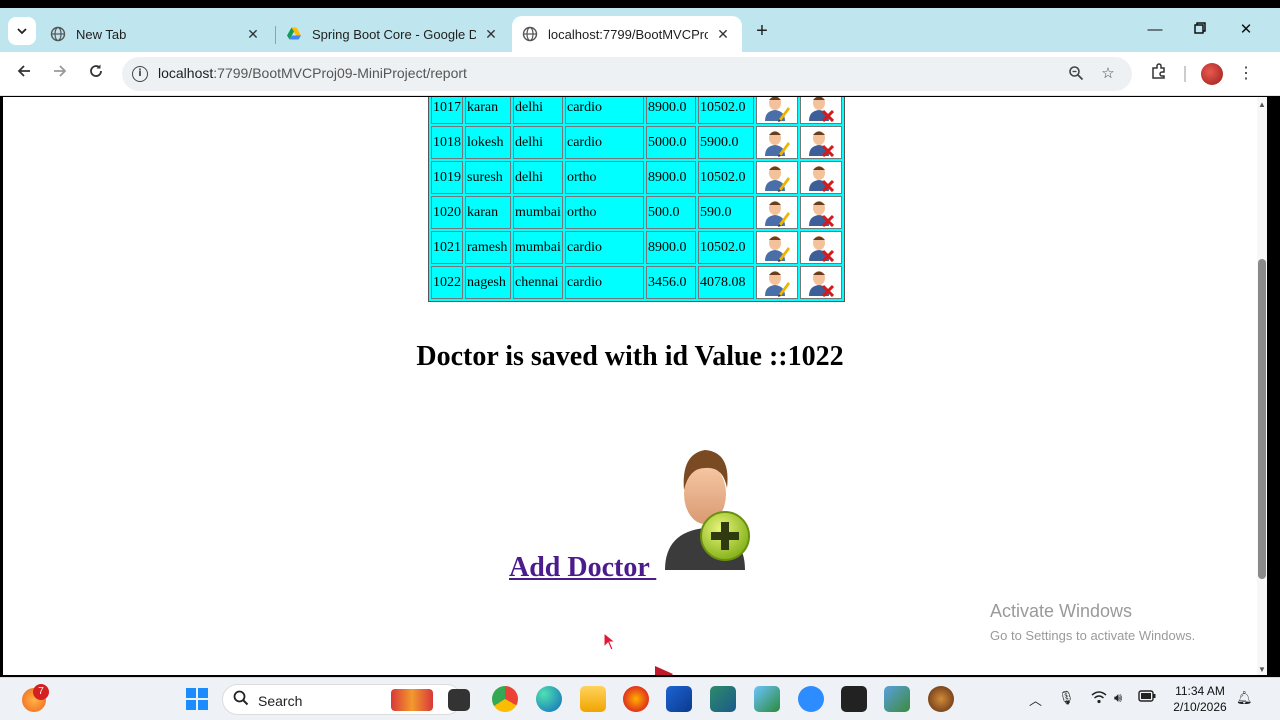 Image resolution: width=1280 pixels, height=720 pixels. What do you see at coordinates (671, 142) in the screenshot?
I see `cell-fee: 5000.0` at bounding box center [671, 142].